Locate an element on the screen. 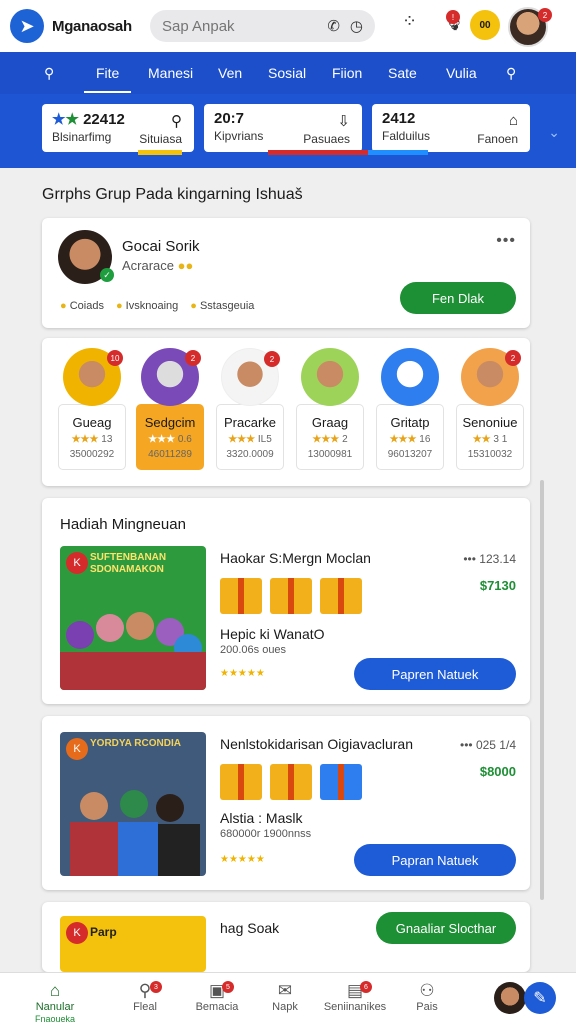 This screenshot has width=576, height=1024. reward-button: Papren Natuek is located at coordinates (435, 674).